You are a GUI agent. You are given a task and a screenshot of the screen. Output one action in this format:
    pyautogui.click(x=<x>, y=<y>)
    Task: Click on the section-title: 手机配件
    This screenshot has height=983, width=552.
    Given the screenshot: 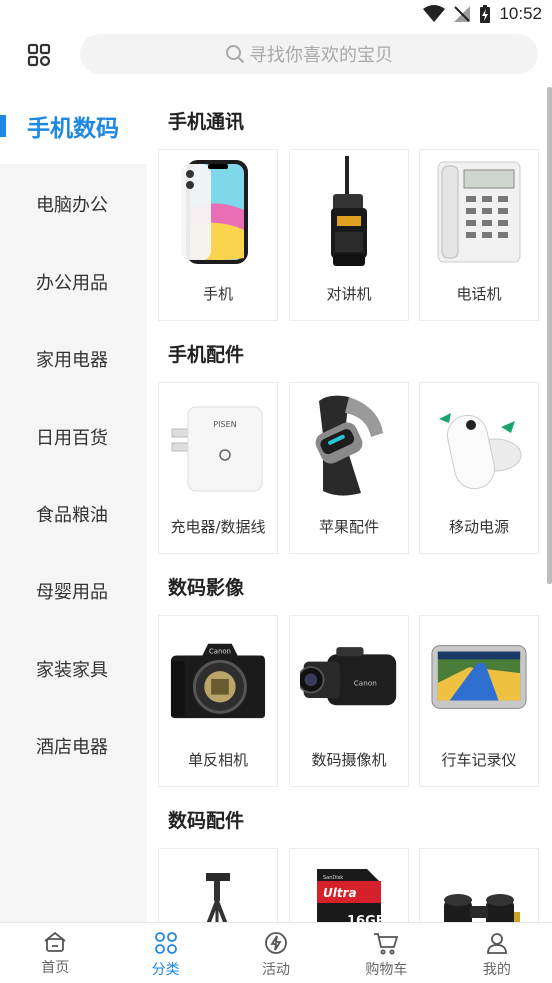 What is the action you would take?
    pyautogui.click(x=206, y=355)
    